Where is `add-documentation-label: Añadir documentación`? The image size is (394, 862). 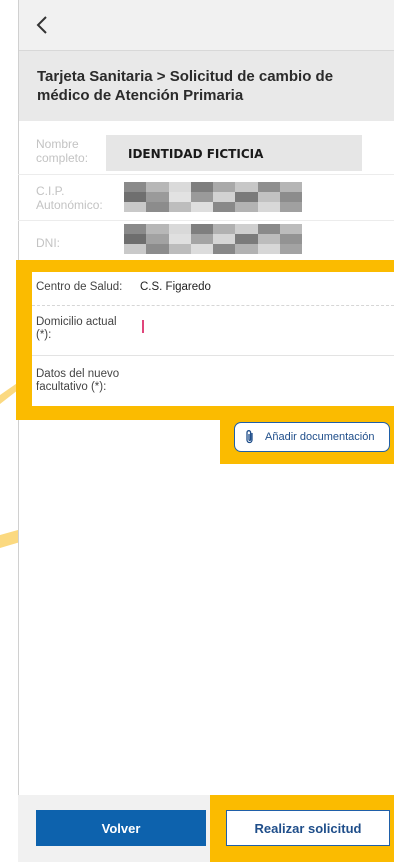 add-documentation-label: Añadir documentación is located at coordinates (320, 437).